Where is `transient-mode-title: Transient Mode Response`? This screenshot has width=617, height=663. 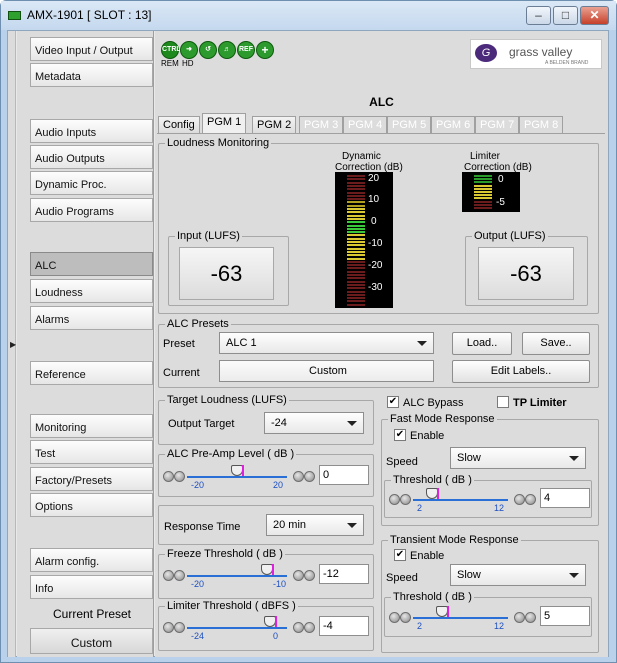 transient-mode-title: Transient Mode Response is located at coordinates (454, 540).